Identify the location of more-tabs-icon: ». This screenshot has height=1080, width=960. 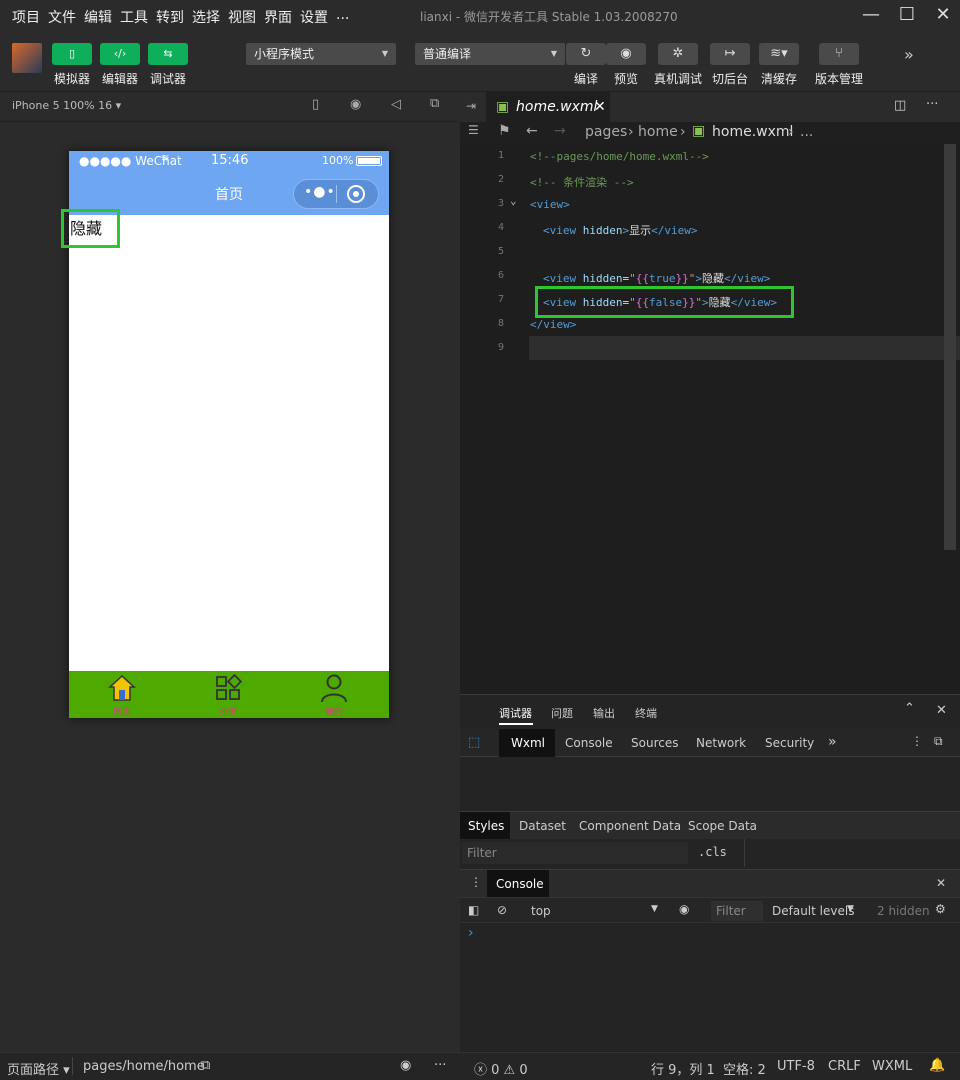
(832, 742).